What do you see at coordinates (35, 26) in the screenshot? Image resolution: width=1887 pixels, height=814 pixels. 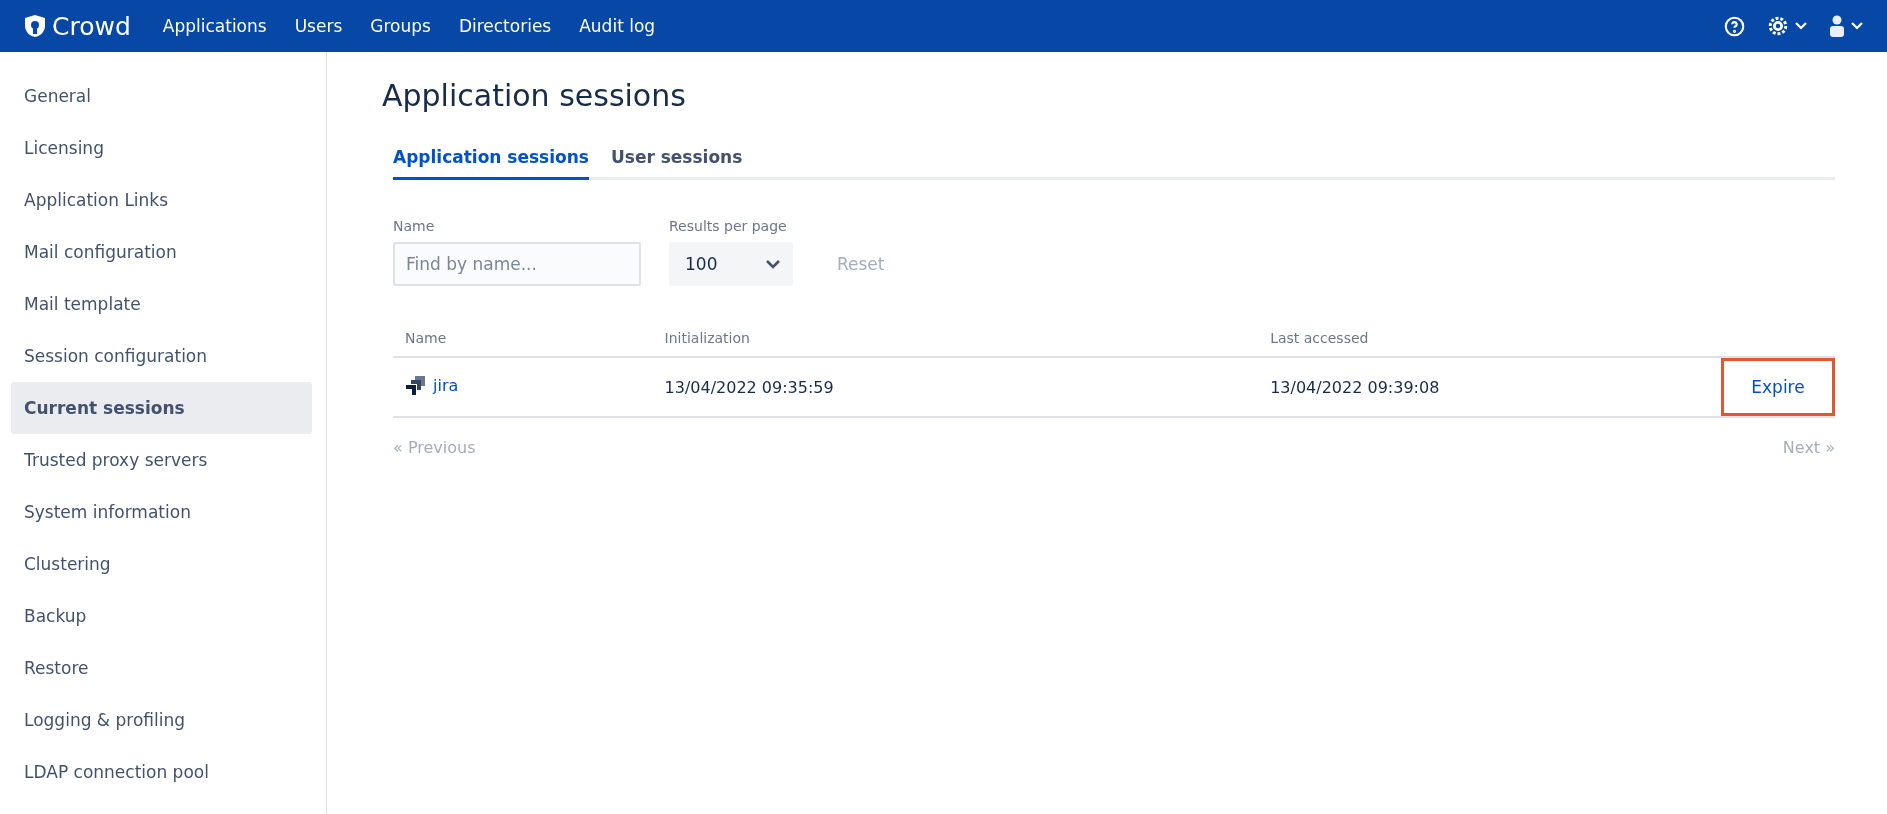 I see `shield-logo-icon` at bounding box center [35, 26].